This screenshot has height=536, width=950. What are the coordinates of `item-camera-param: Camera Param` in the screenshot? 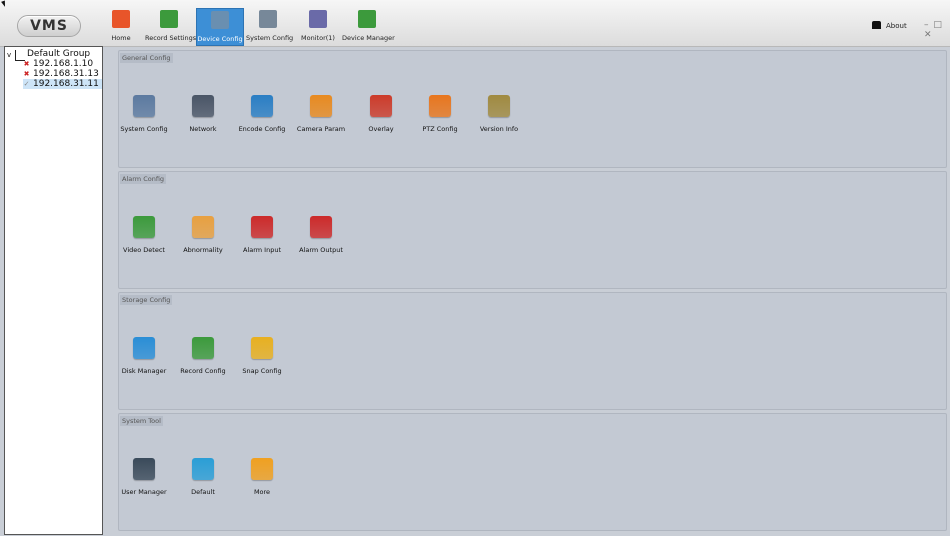 It's located at (321, 114).